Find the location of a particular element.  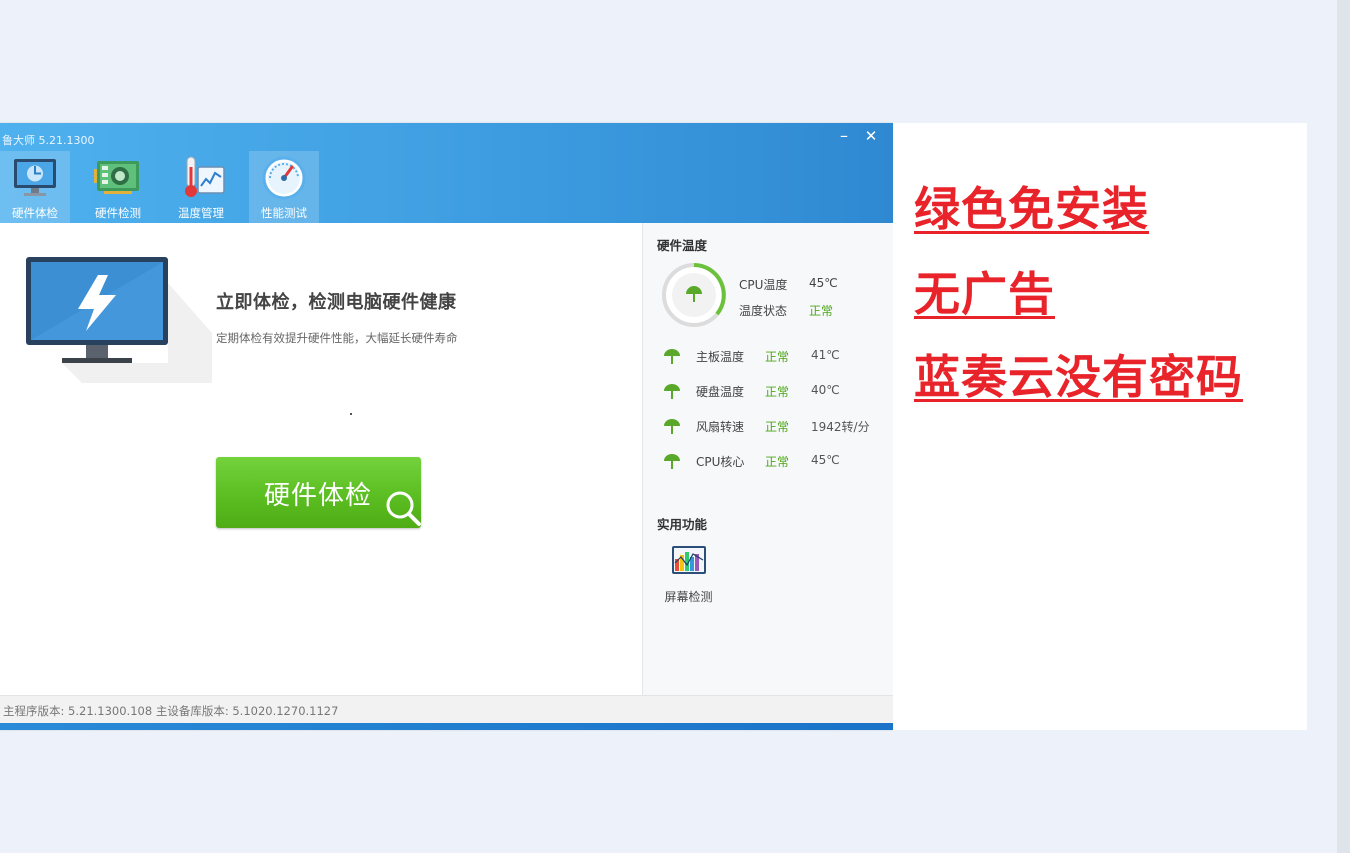

list-item: CPU核心 正常 45℃ is located at coordinates (768, 461).